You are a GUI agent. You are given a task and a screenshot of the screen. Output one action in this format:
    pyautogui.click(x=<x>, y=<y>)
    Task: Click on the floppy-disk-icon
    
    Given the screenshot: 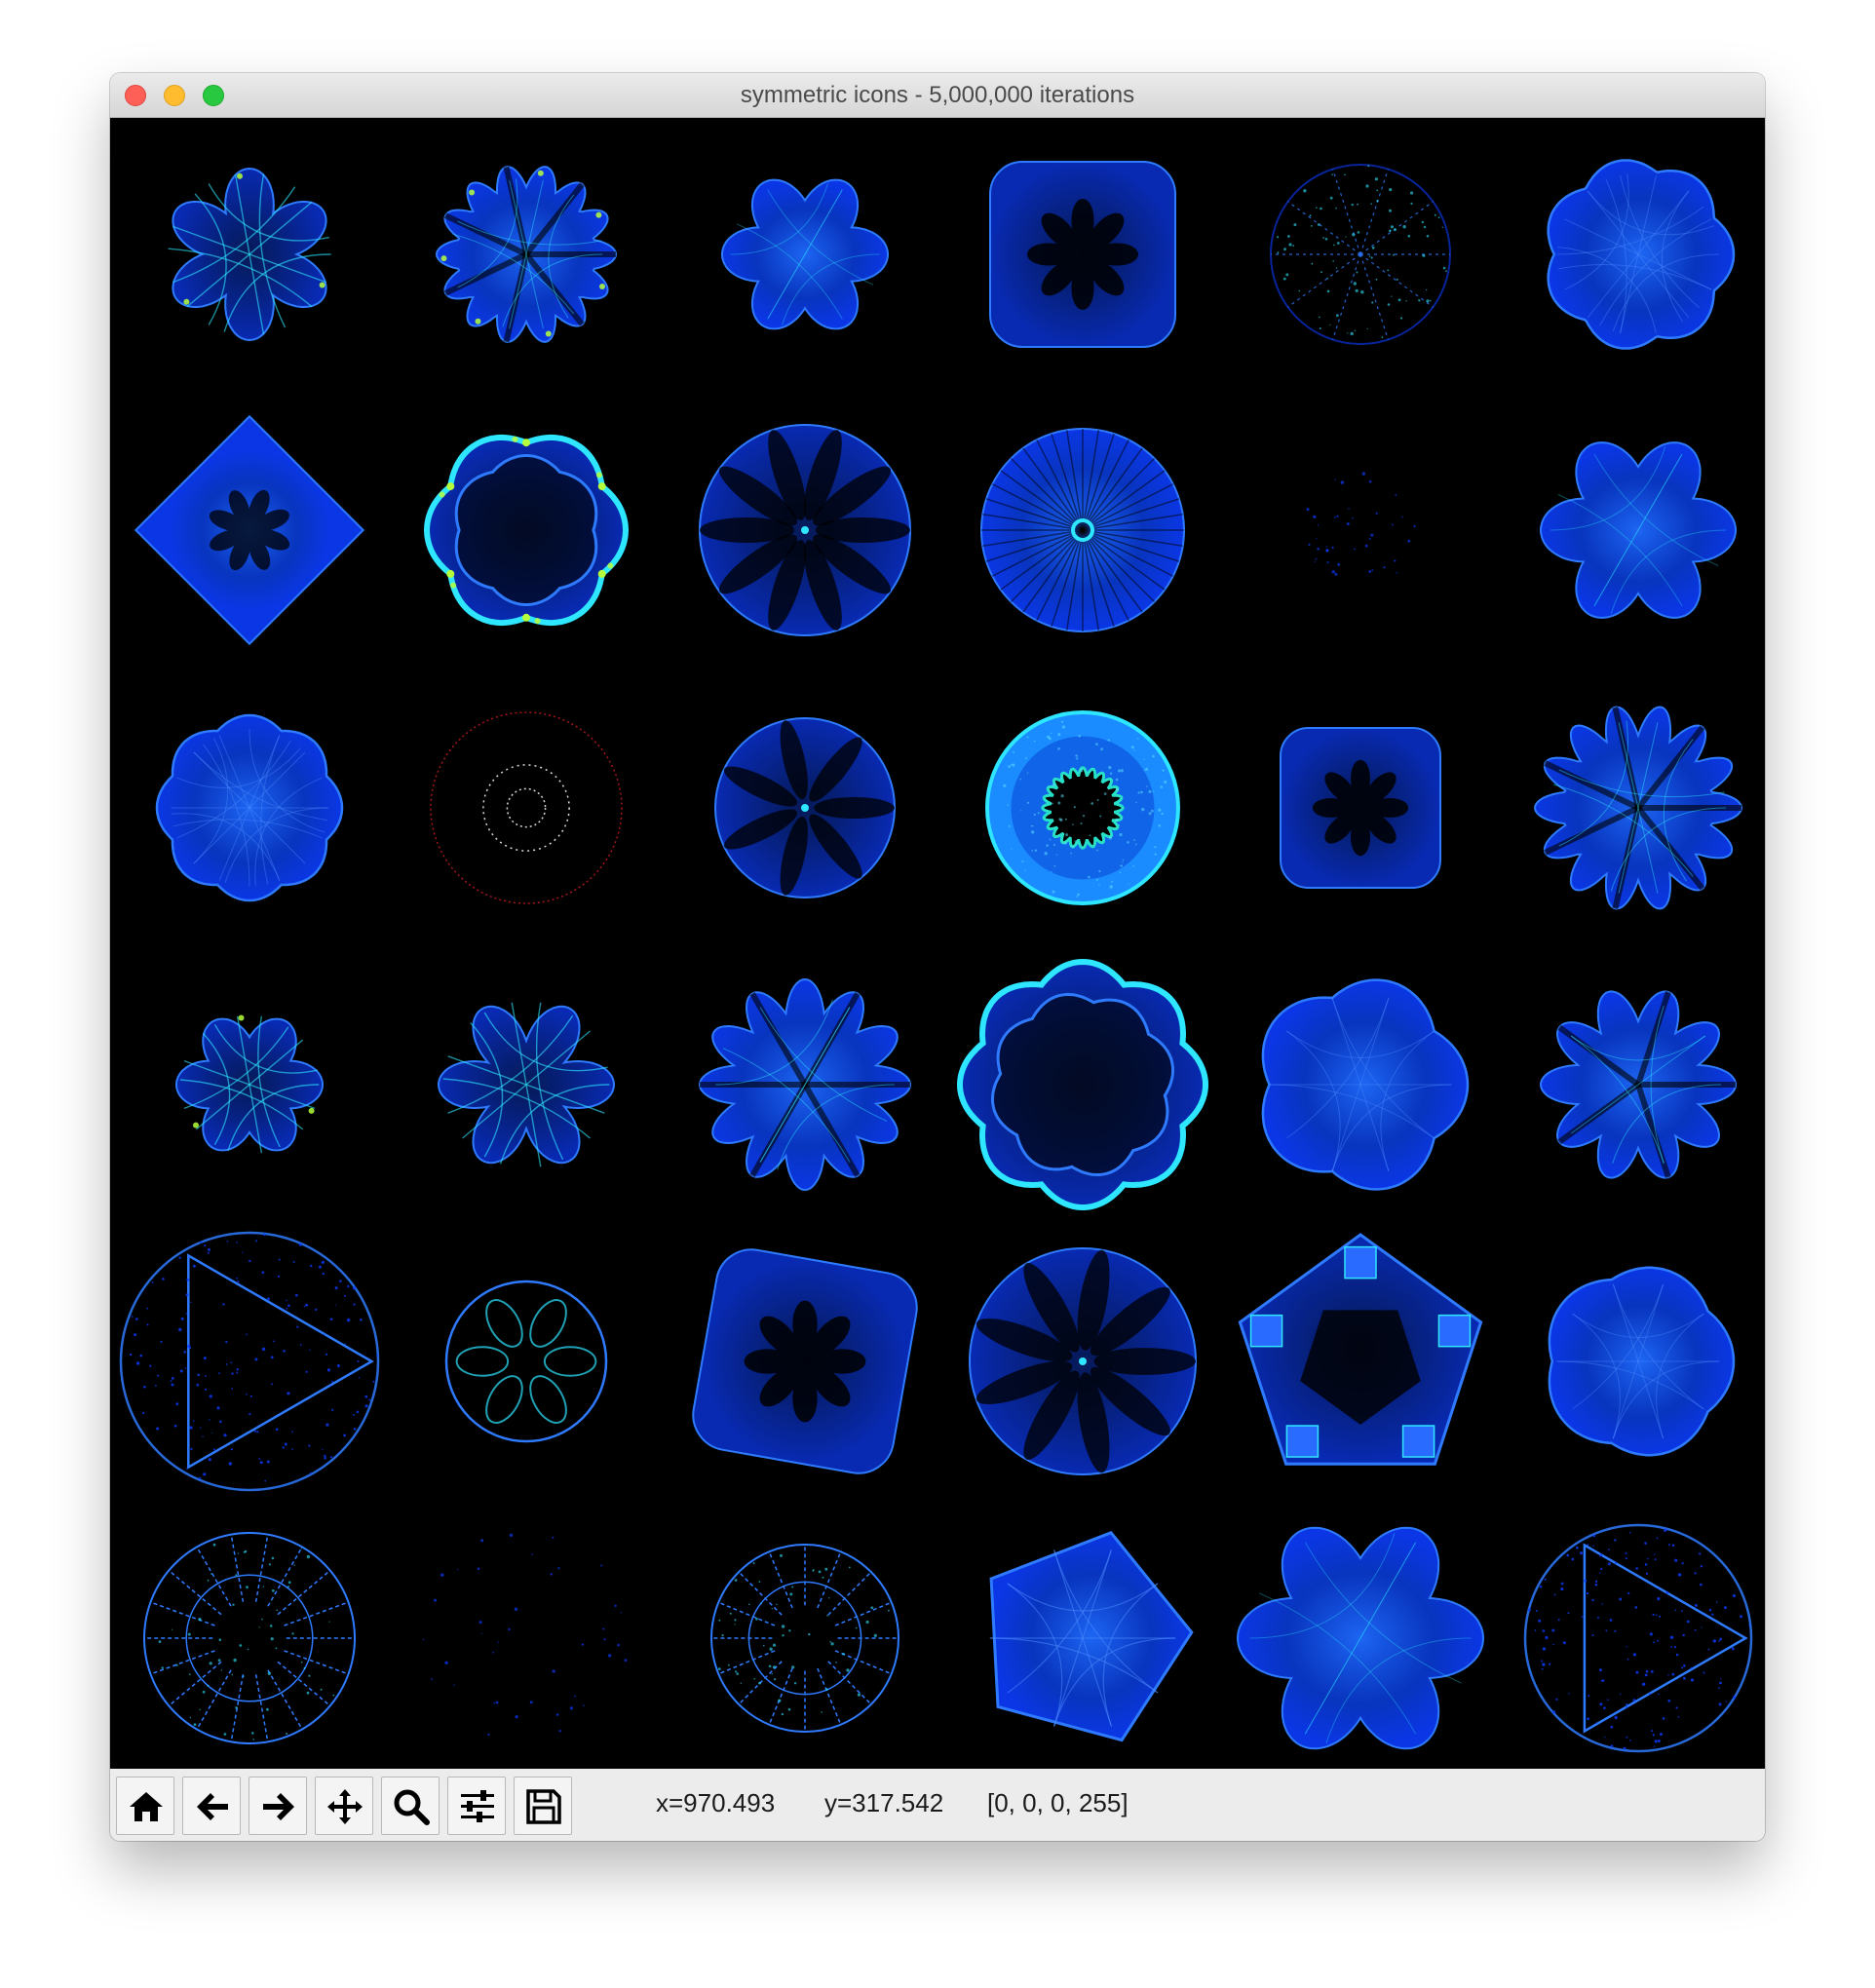 What is the action you would take?
    pyautogui.click(x=543, y=1806)
    